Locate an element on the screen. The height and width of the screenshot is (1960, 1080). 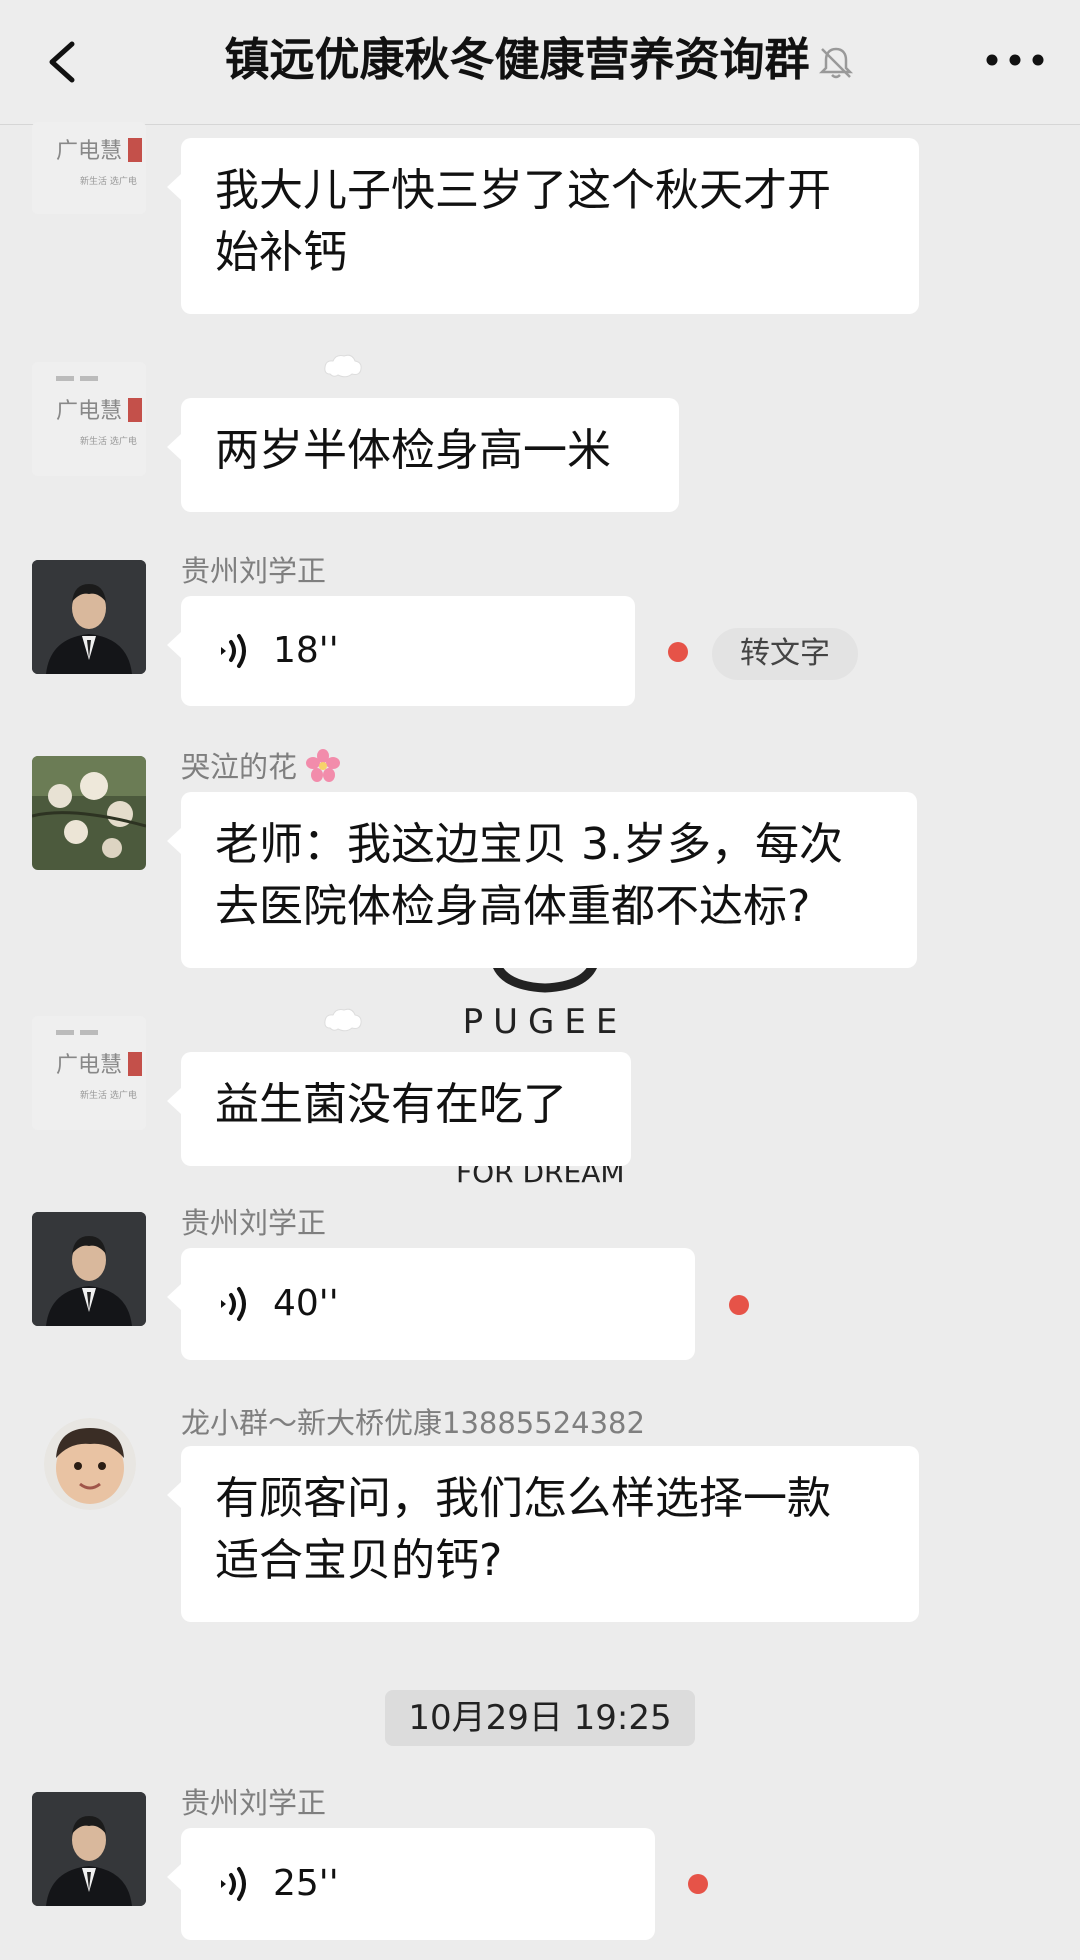
chat-header: 镇远优康秋冬健康营养资询群 is located at coordinates (540, 62).